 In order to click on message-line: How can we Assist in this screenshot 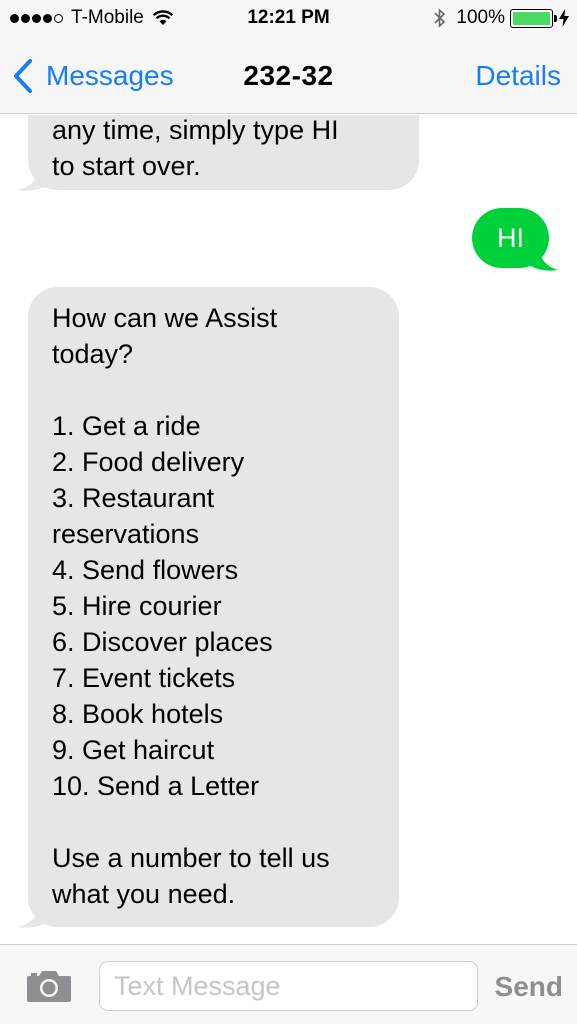, I will do `click(165, 318)`.